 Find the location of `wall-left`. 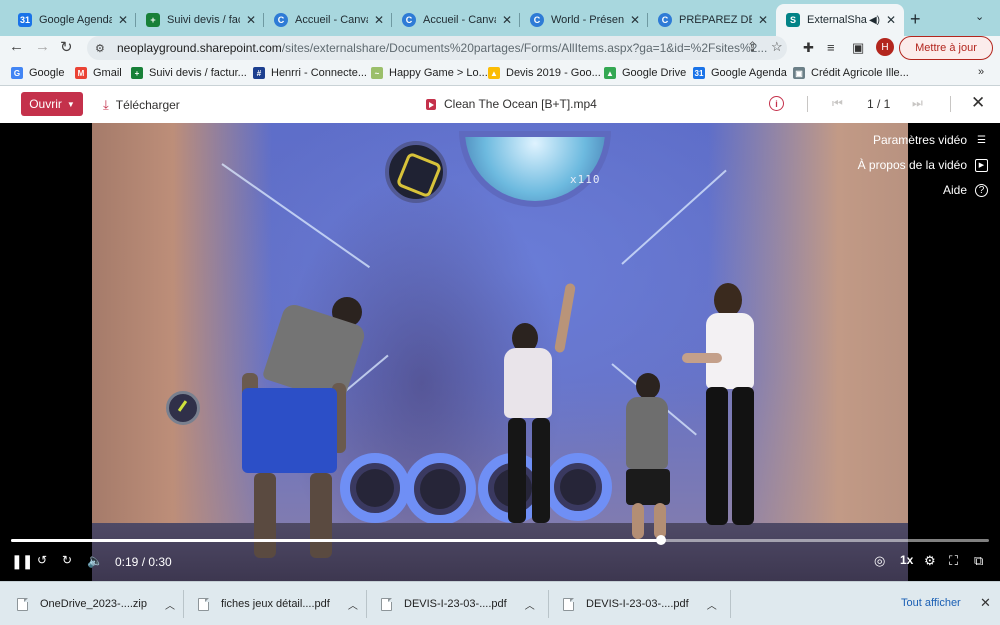

wall-left is located at coordinates (182, 352).